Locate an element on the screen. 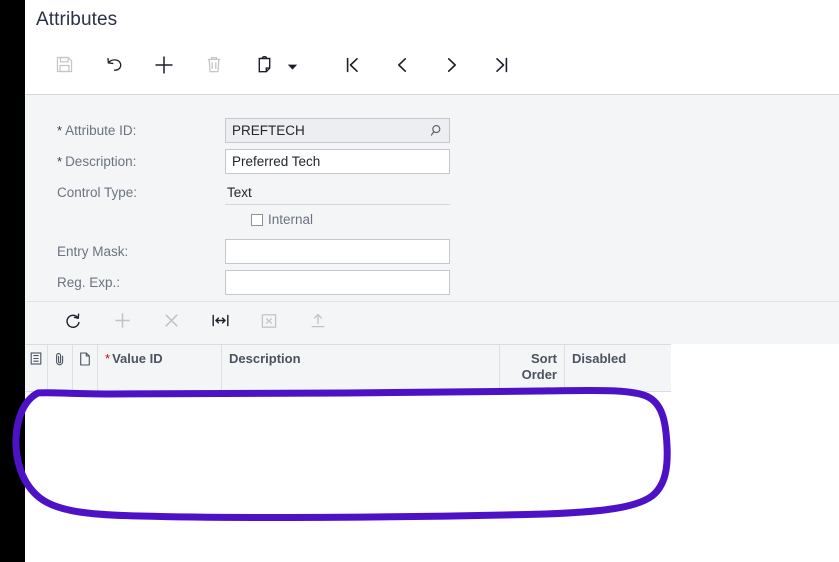 Image resolution: width=839 pixels, height=562 pixels. add-row-button is located at coordinates (122, 323).